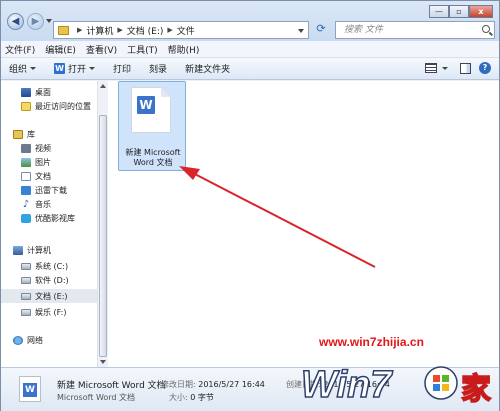  What do you see at coordinates (396, 385) in the screenshot?
I see `watermark-logo: Win7 家` at bounding box center [396, 385].